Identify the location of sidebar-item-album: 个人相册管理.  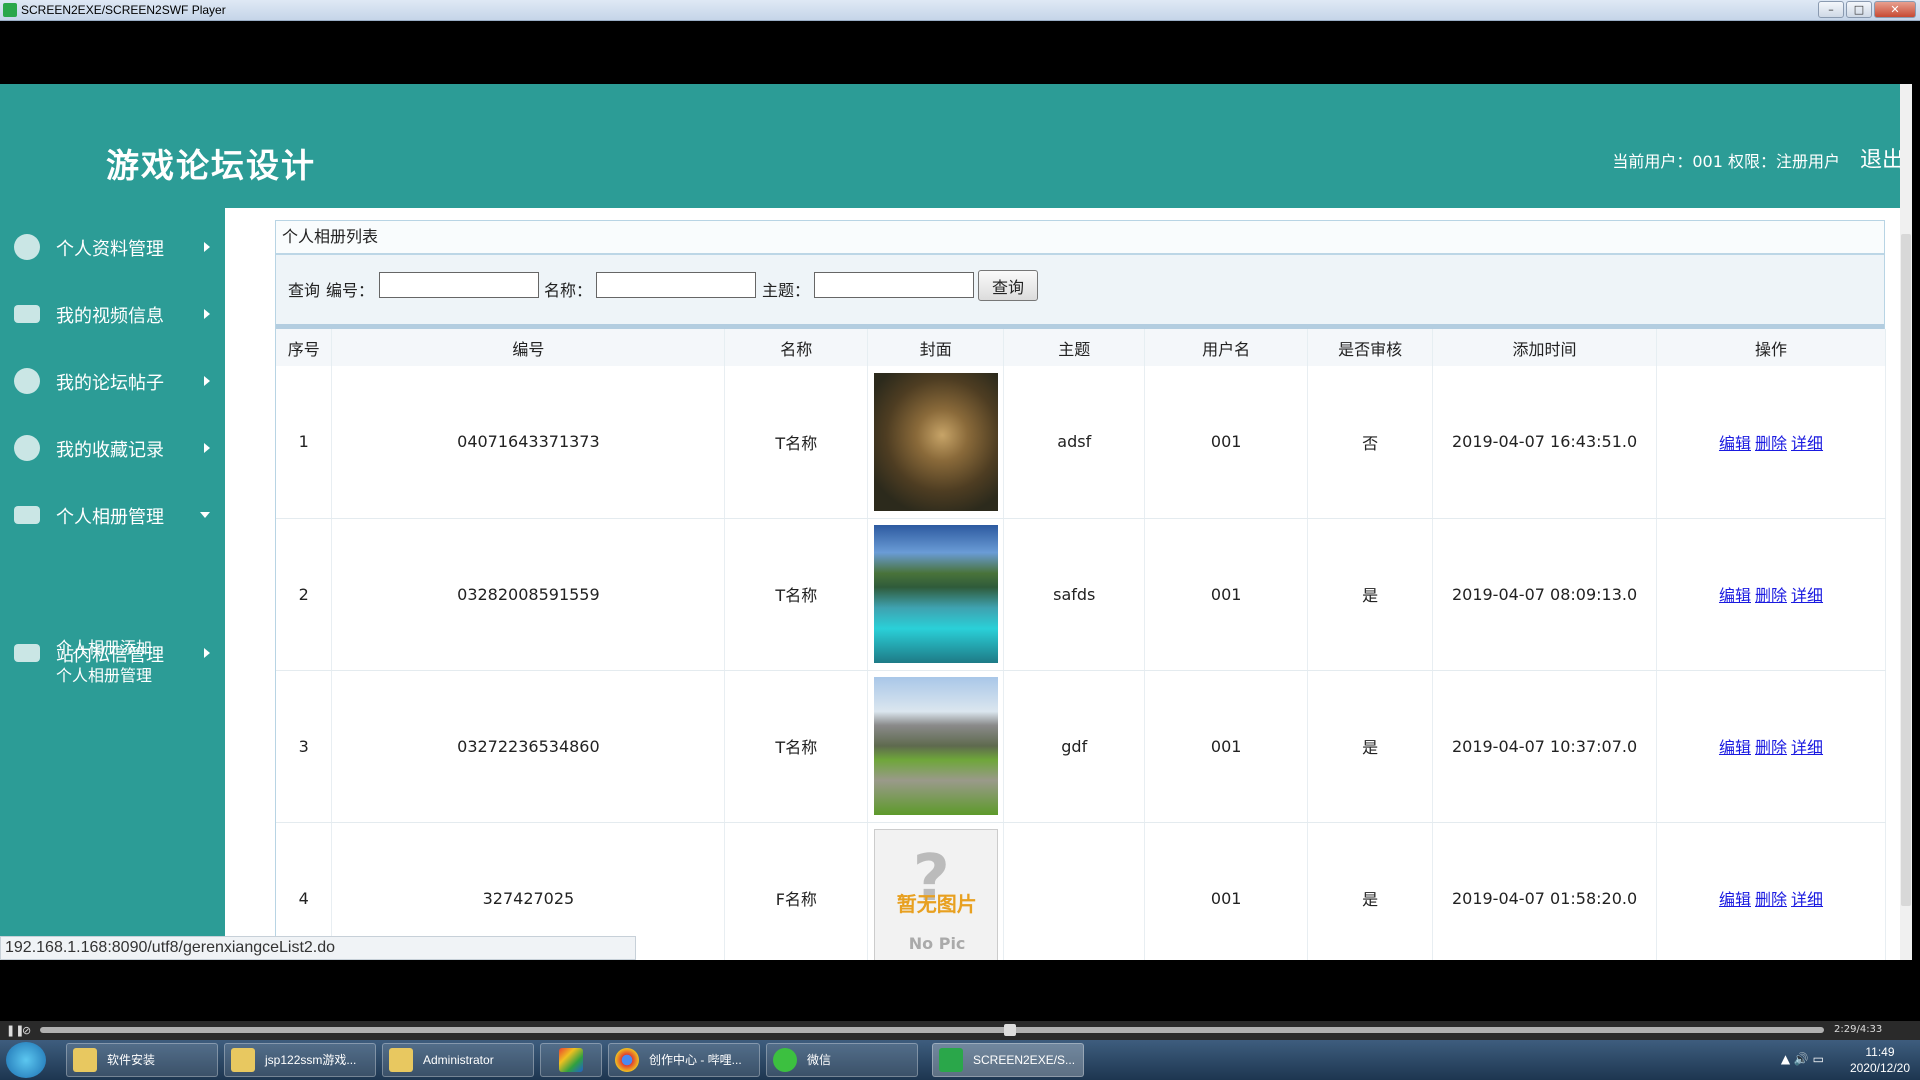
(112, 514).